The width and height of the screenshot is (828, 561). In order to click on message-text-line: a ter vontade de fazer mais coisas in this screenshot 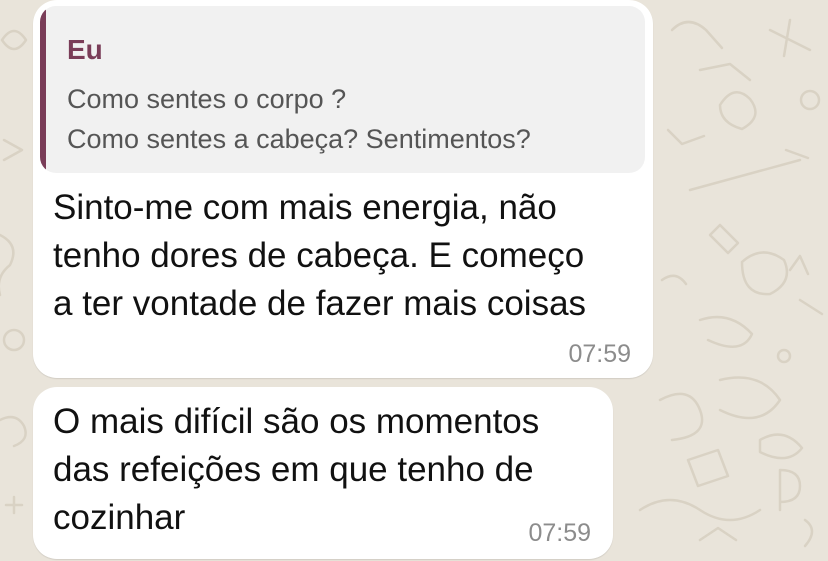, I will do `click(320, 303)`.